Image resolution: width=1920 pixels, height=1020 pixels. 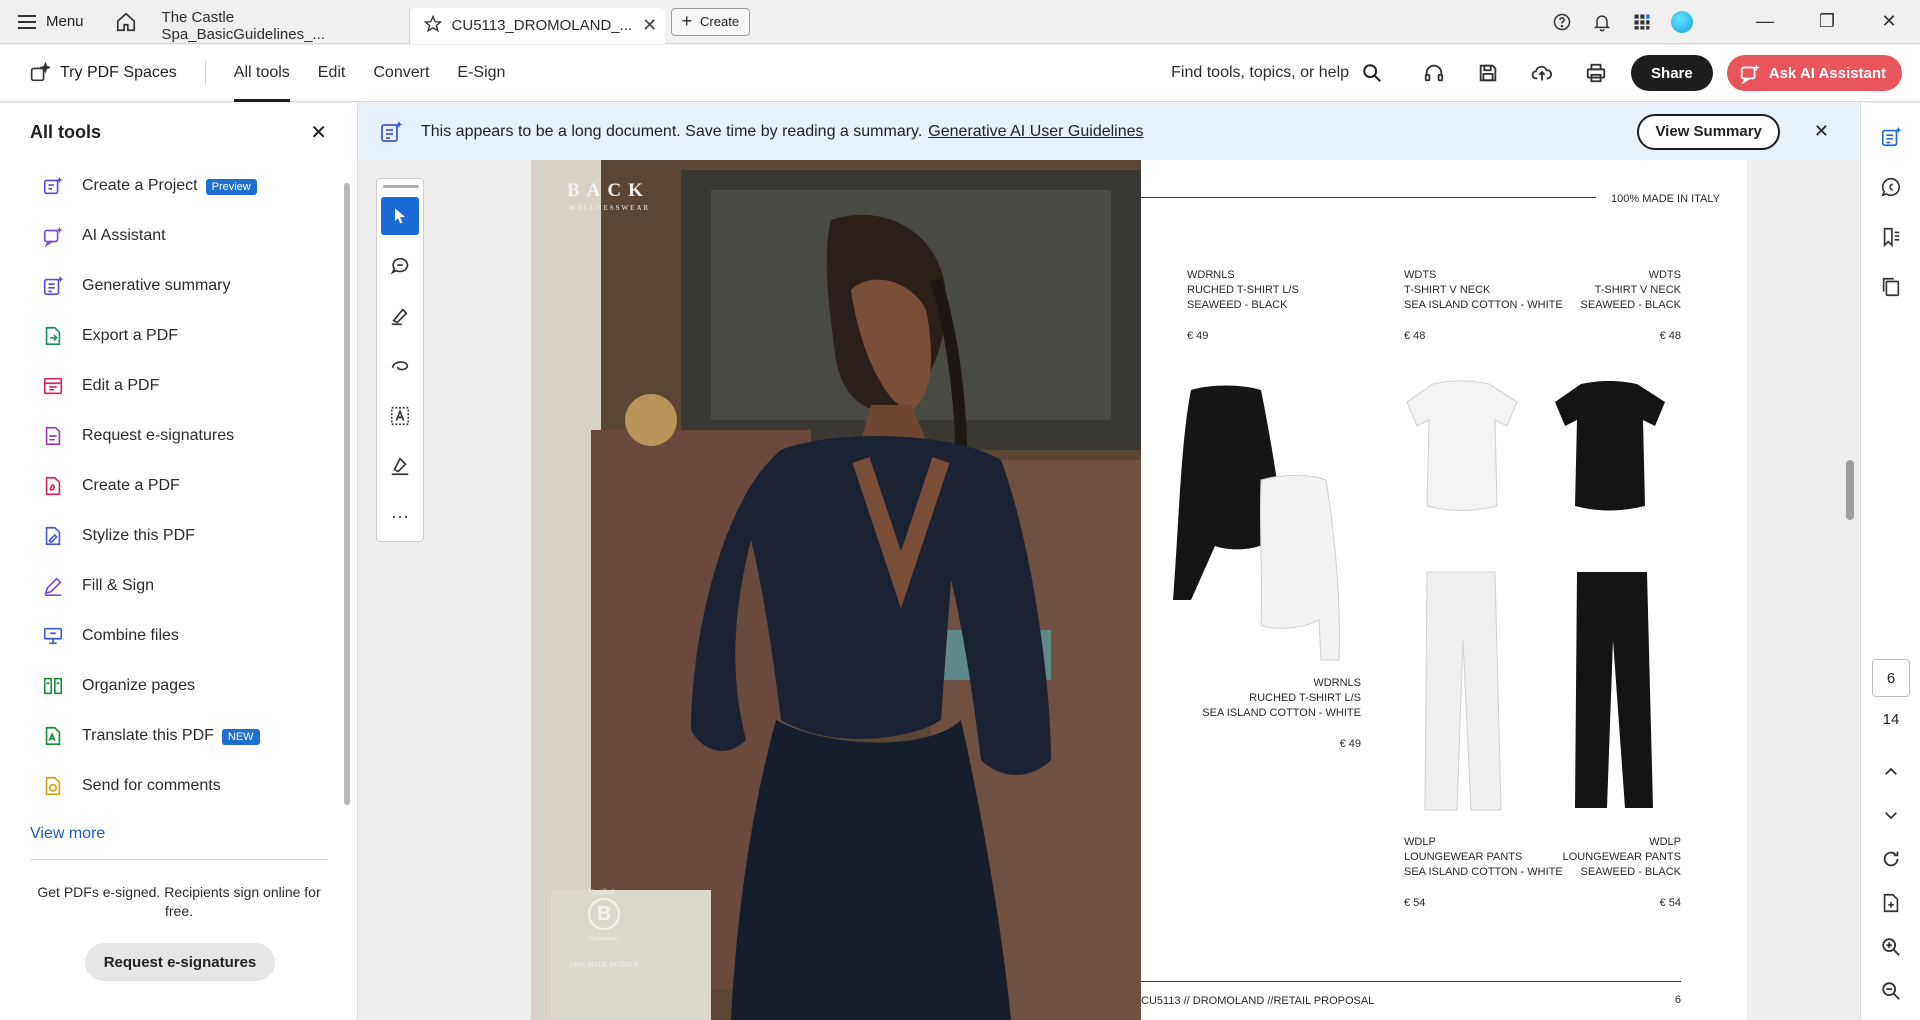 What do you see at coordinates (53, 636) in the screenshot?
I see `combine-icon` at bounding box center [53, 636].